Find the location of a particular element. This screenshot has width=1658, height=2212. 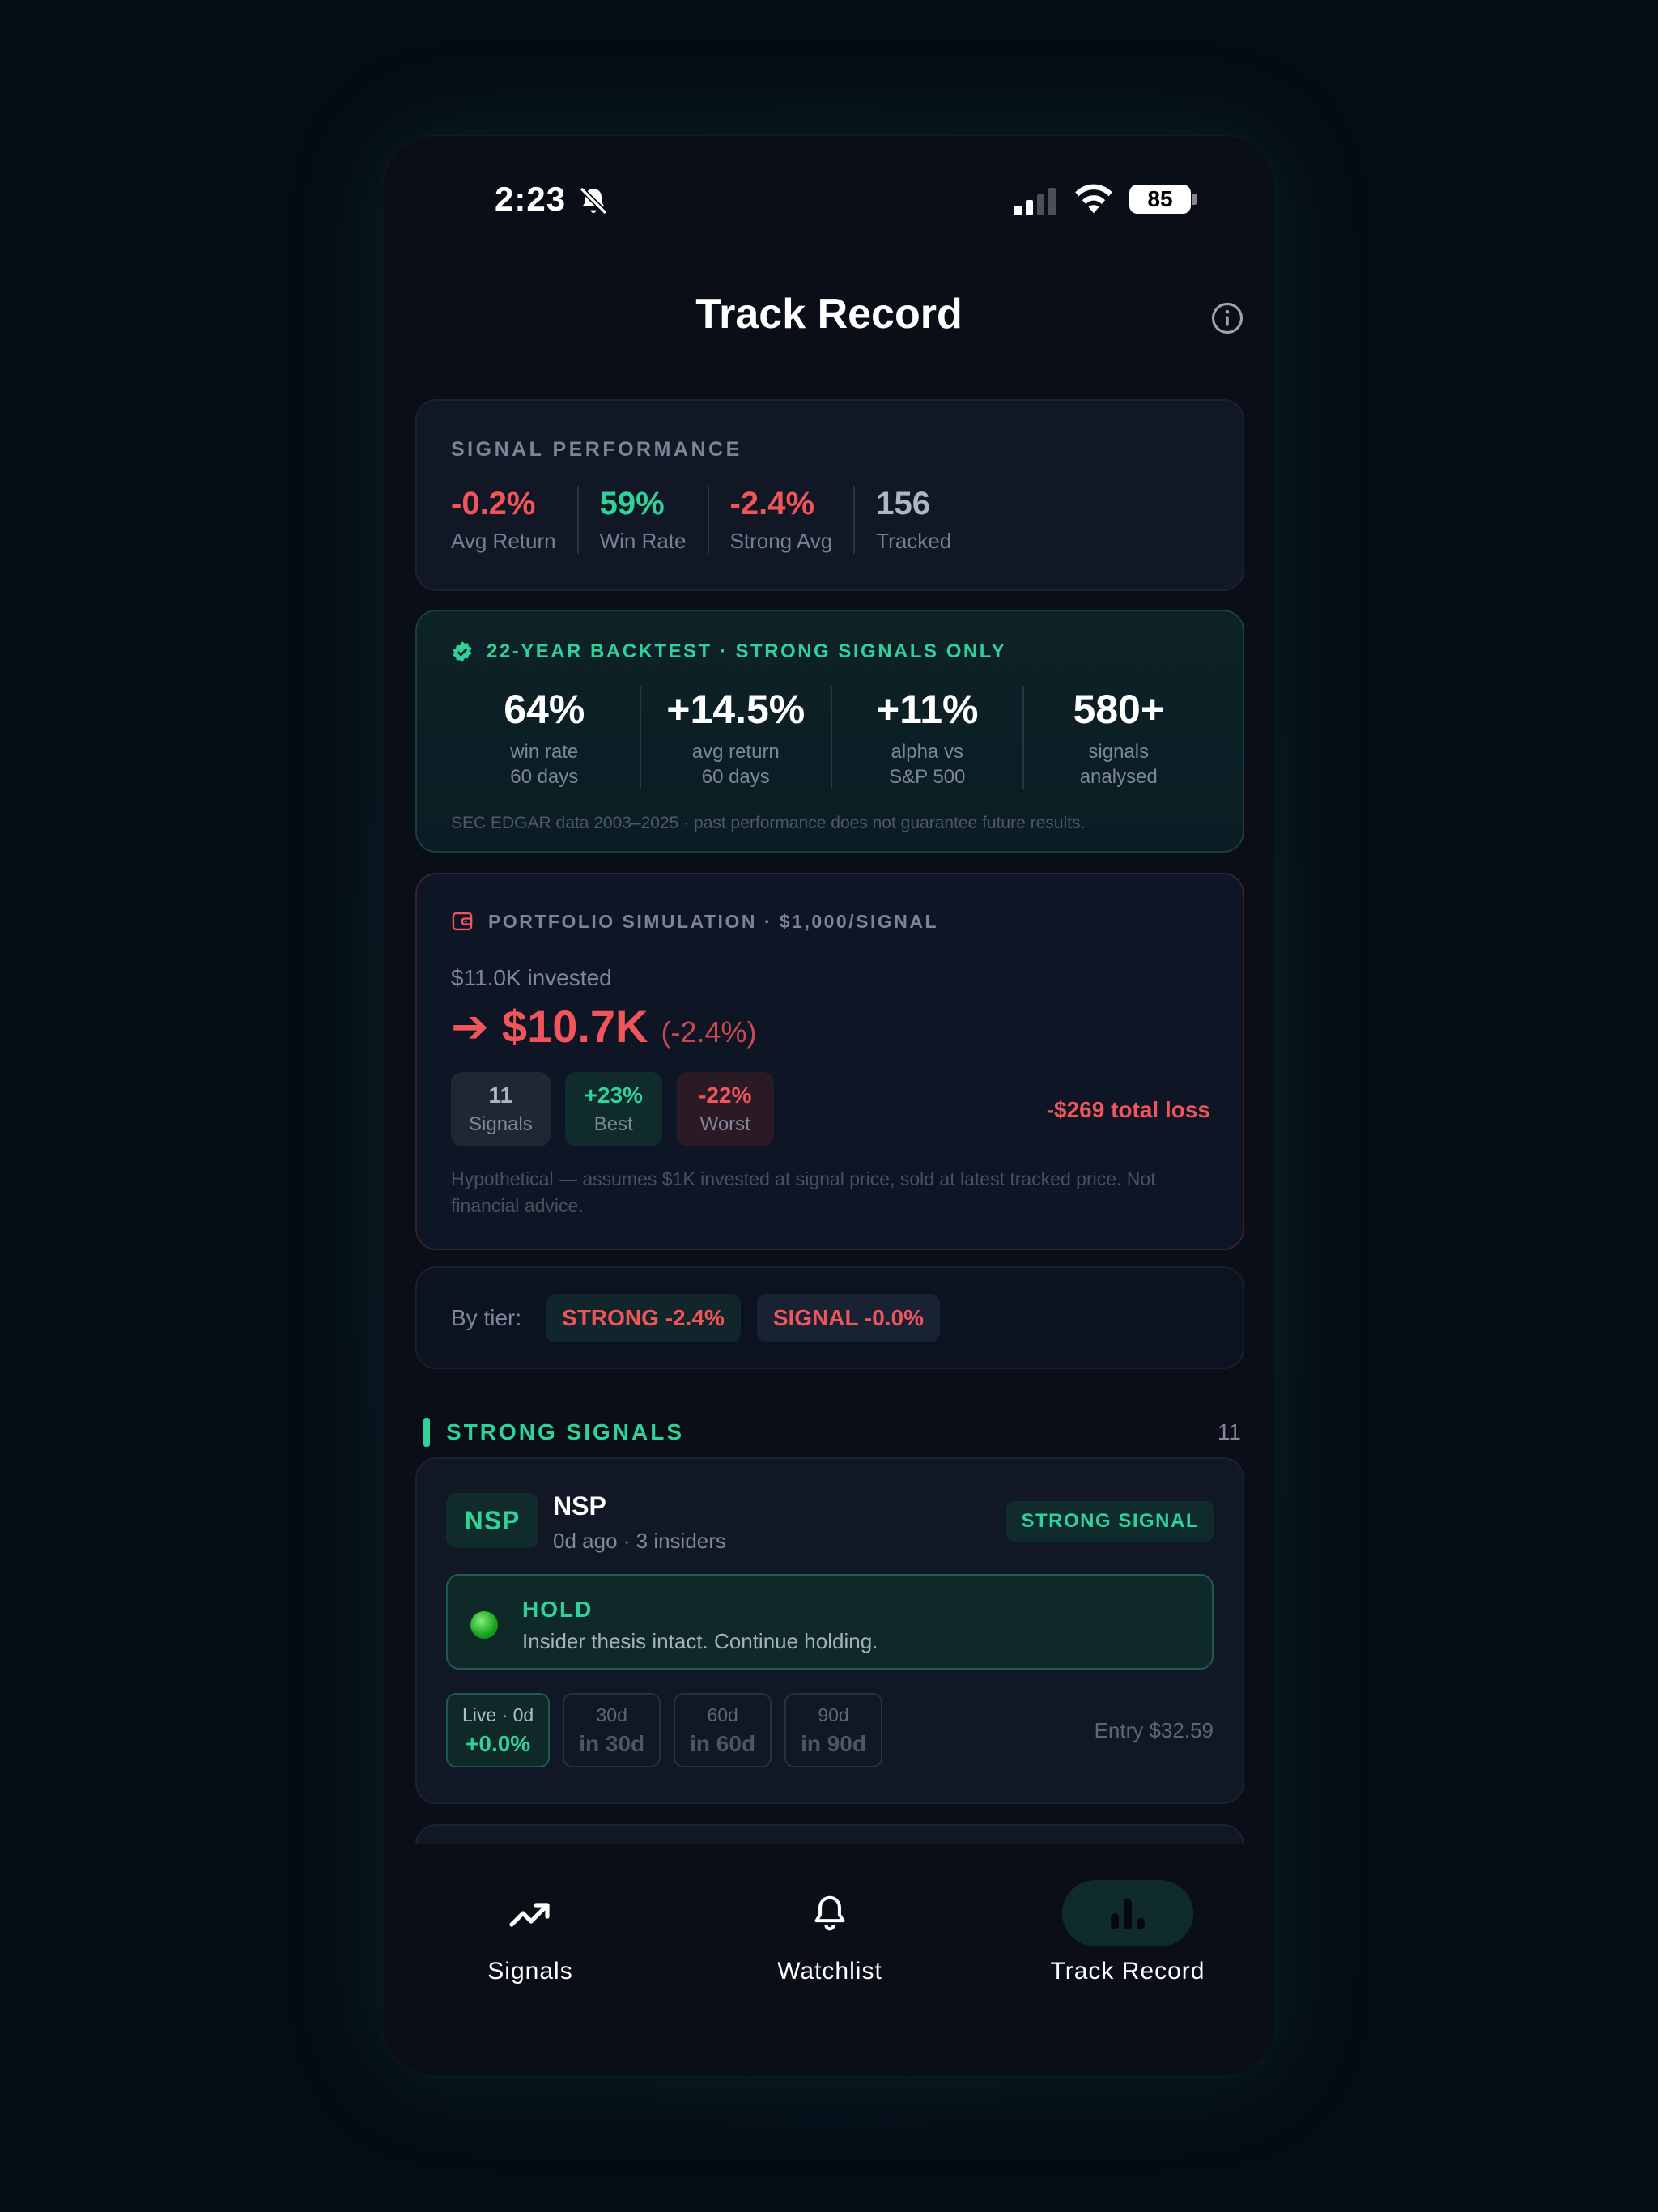

backtest-stat: +14.5% avg return 60 days is located at coordinates (735, 737).